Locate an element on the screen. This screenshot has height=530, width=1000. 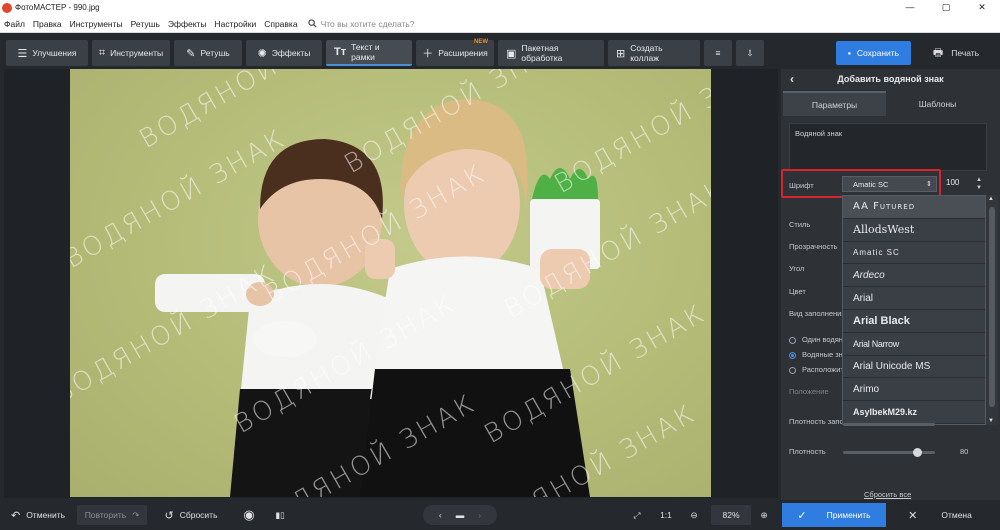
position-label: Положение is located at coordinates (809, 391).